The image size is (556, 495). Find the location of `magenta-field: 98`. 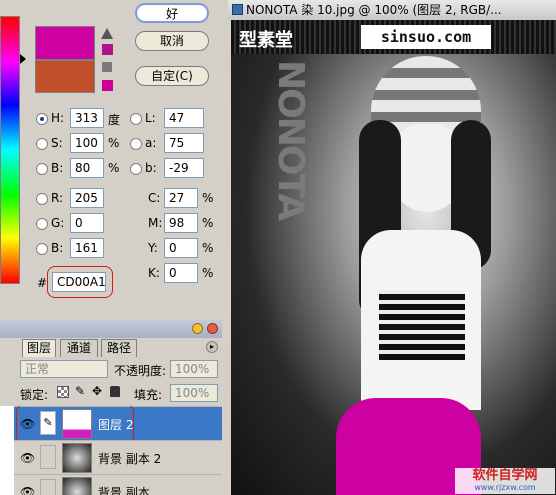

magenta-field: 98 is located at coordinates (181, 223).